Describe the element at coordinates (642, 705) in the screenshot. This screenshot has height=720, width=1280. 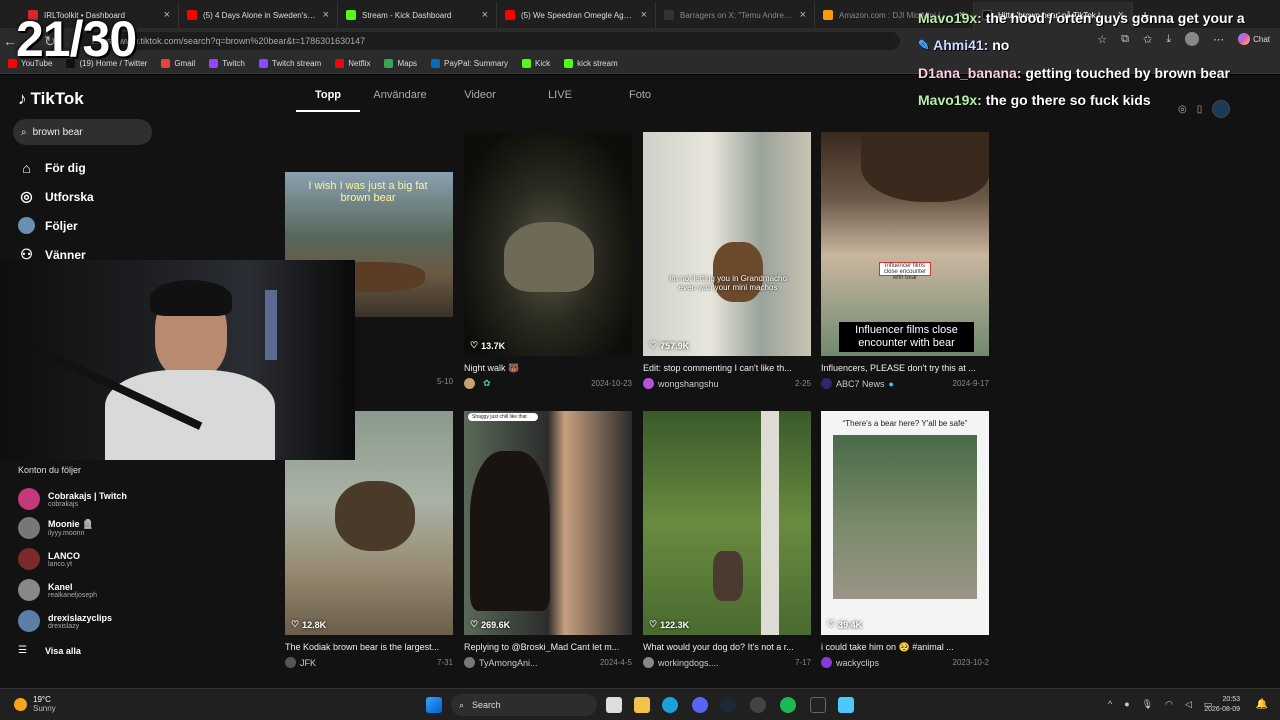
I see `file-explorer-icon` at that location.